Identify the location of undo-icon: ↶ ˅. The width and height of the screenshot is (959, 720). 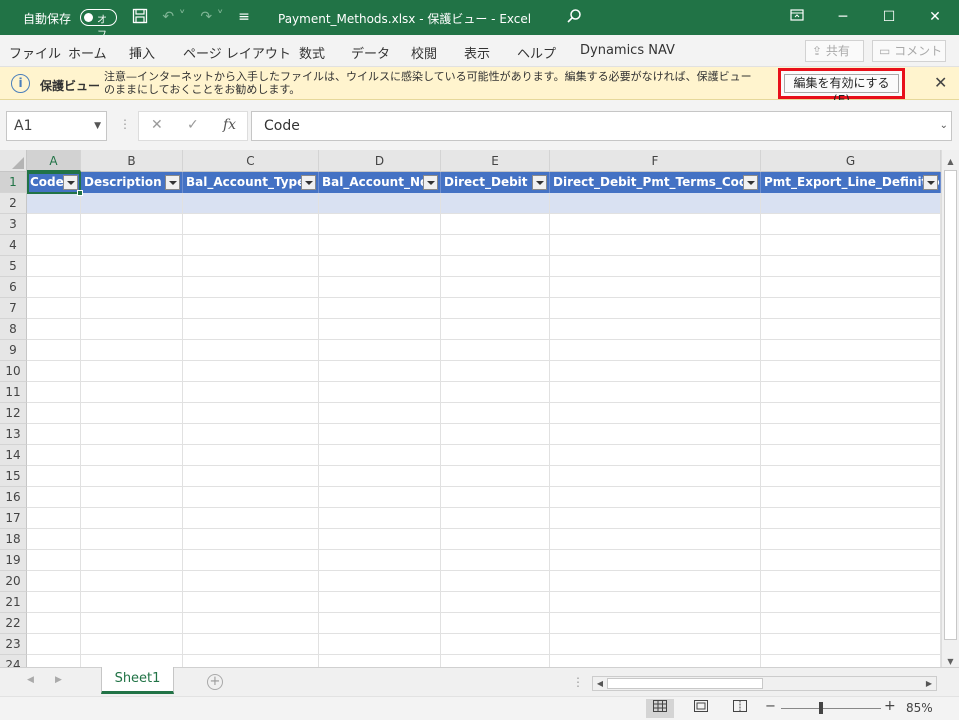
(174, 17).